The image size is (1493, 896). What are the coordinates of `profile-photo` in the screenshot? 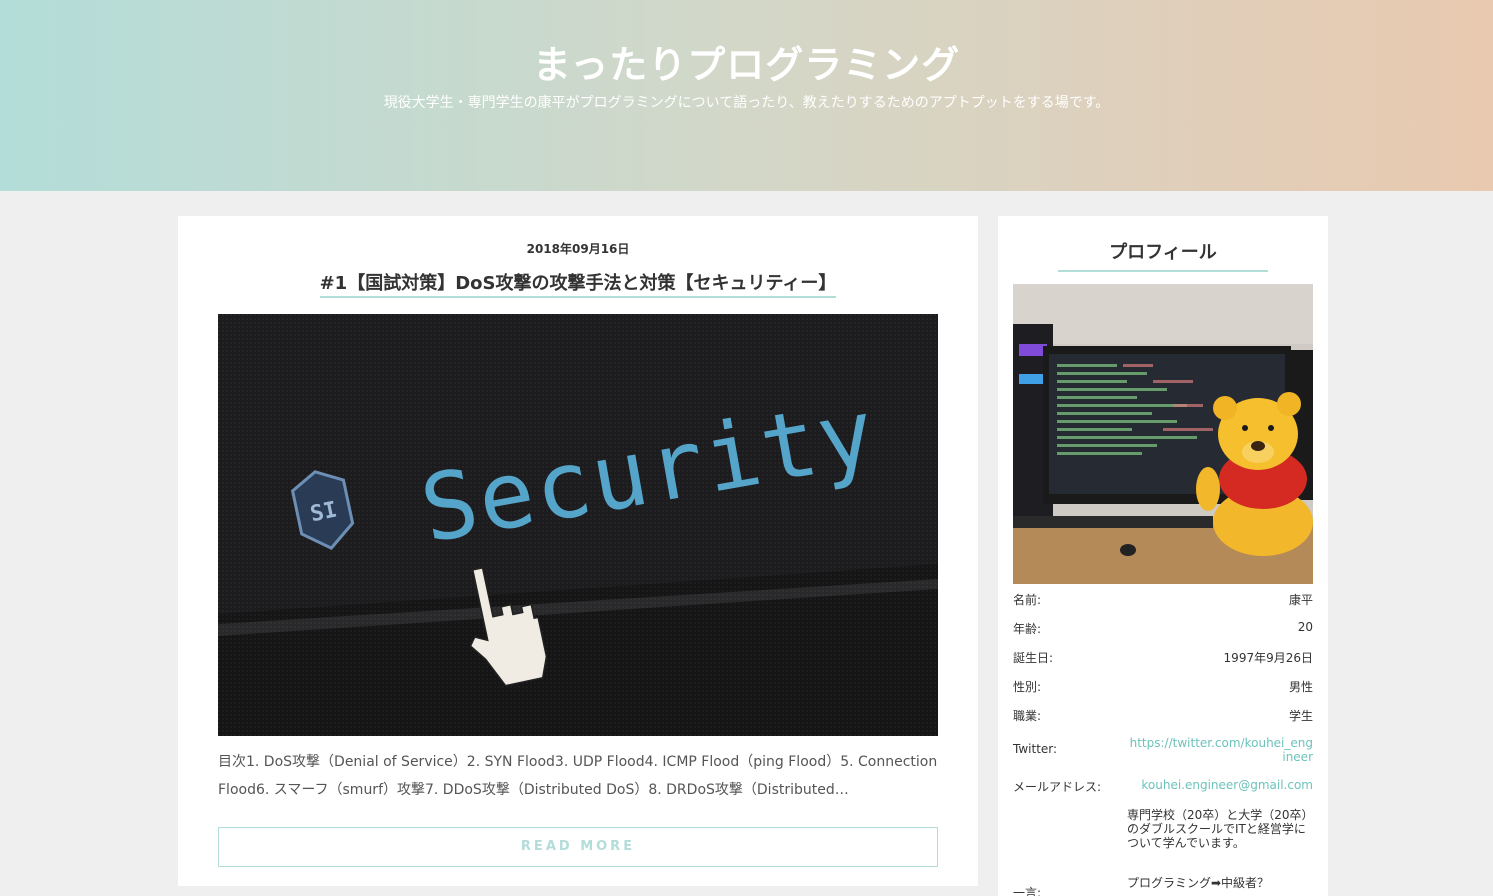 It's located at (1163, 434).